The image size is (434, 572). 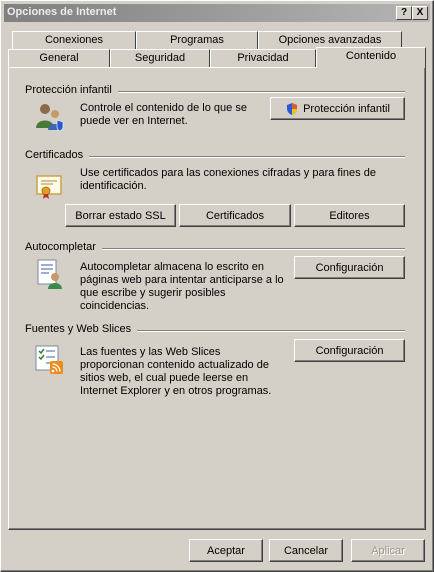 What do you see at coordinates (57, 155) in the screenshot?
I see `certificates-section-title: Certificados` at bounding box center [57, 155].